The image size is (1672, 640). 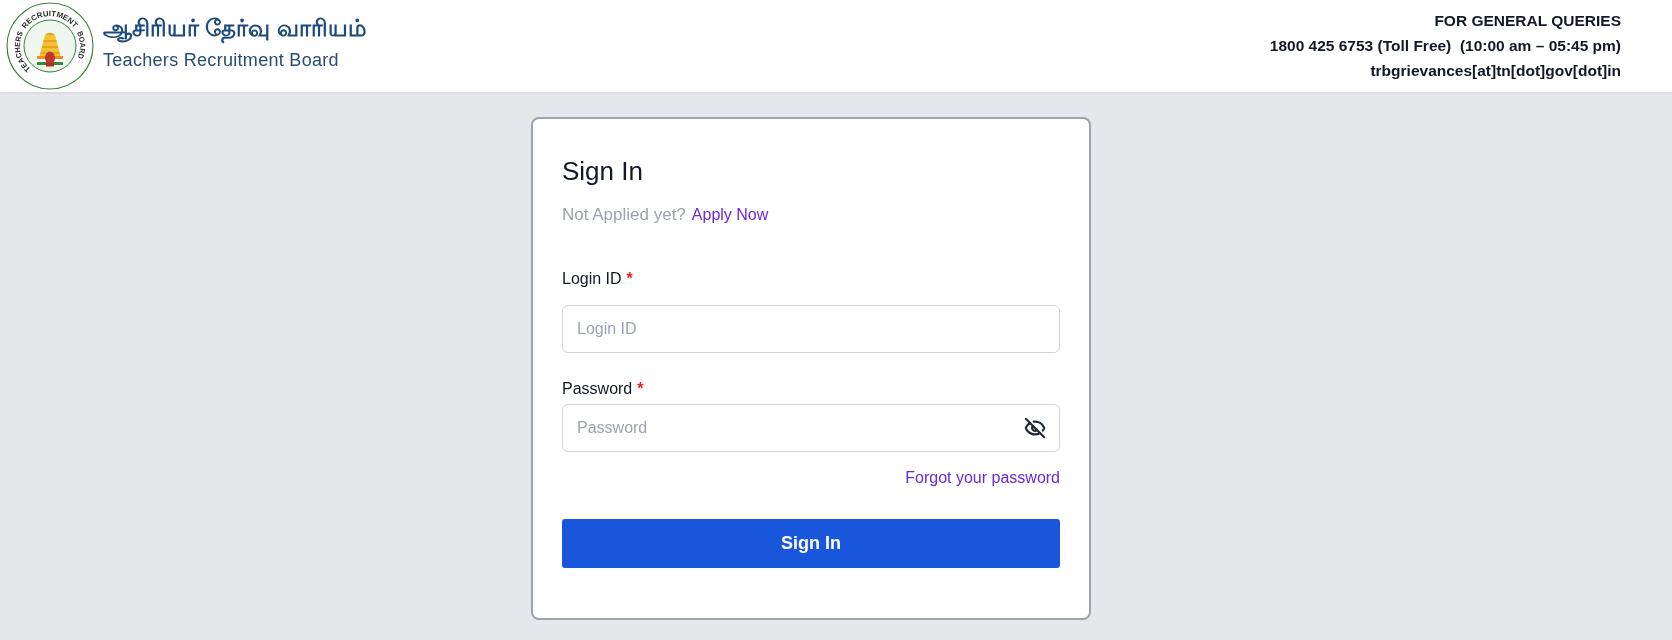 I want to click on login-id-field: Login ID, so click(x=811, y=329).